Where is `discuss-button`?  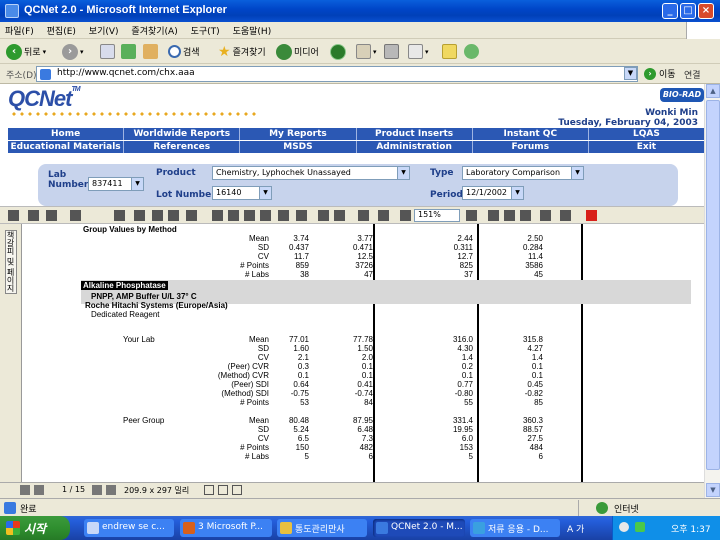 discuss-button is located at coordinates (449, 51).